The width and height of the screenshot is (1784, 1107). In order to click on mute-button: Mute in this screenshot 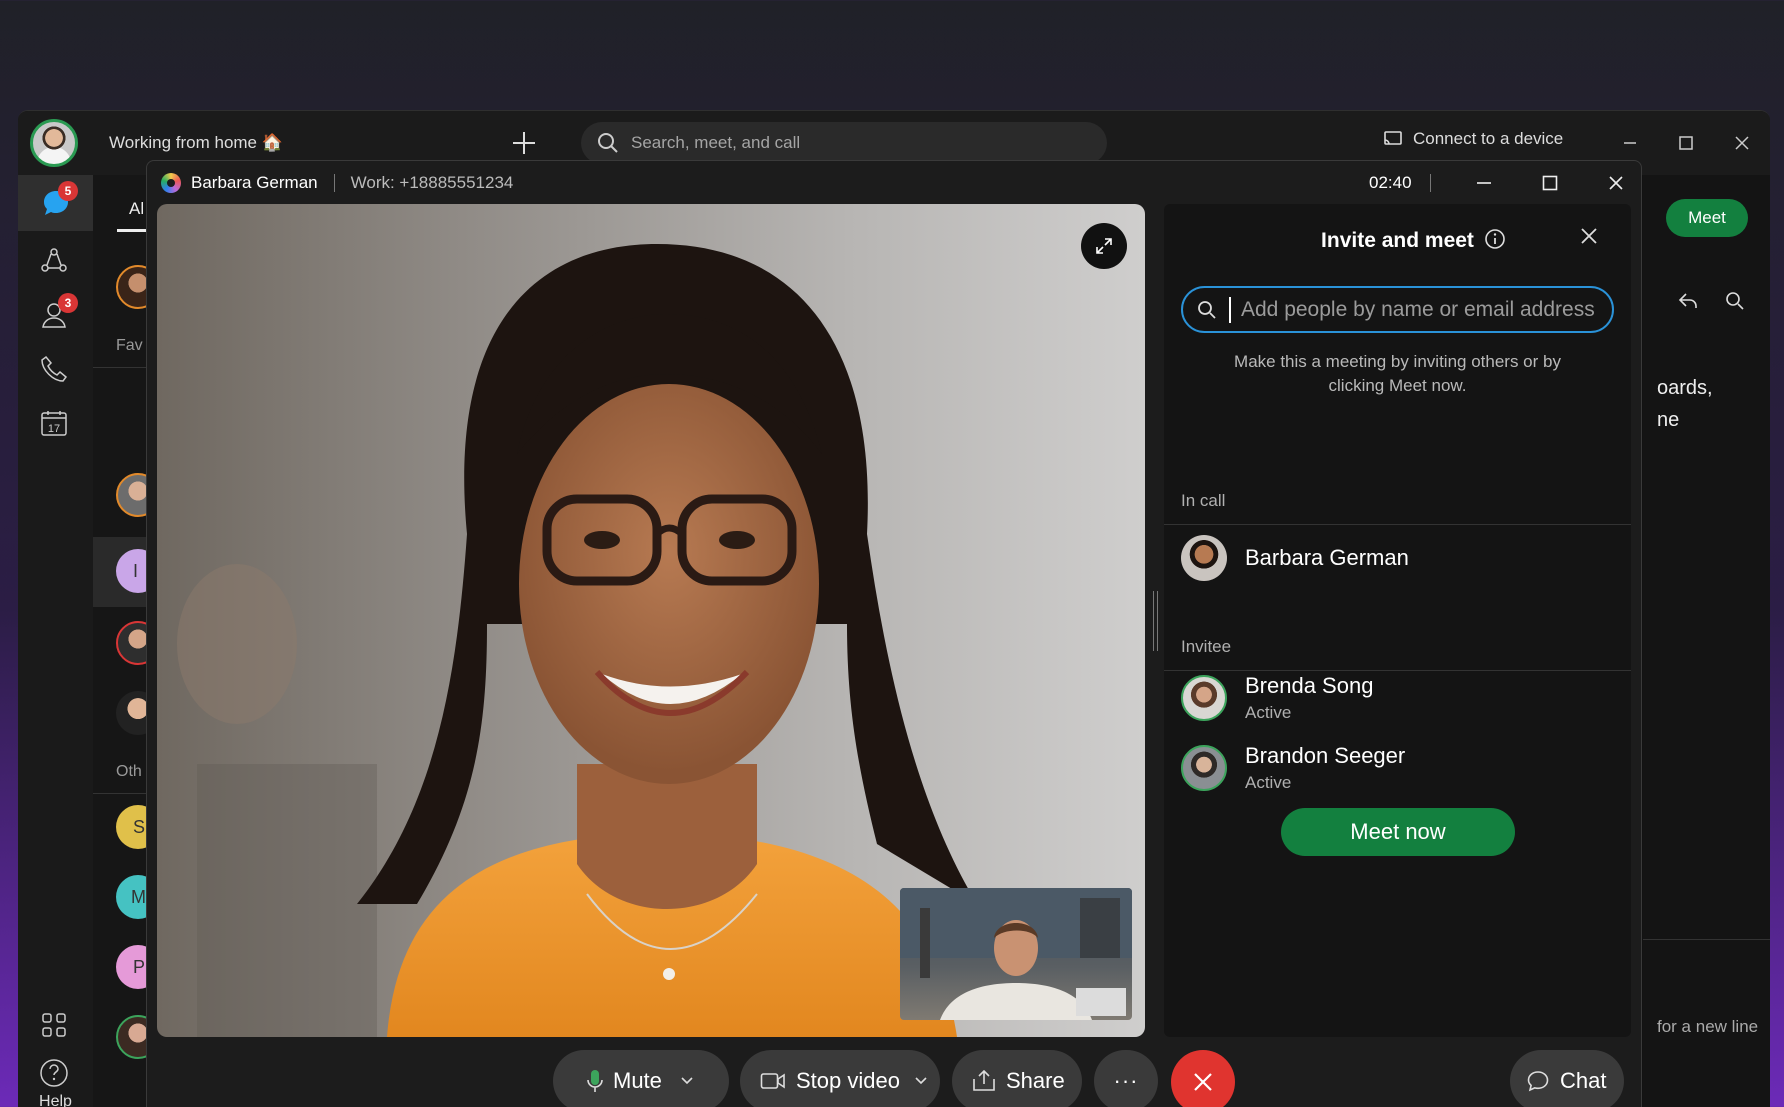, I will do `click(641, 1078)`.